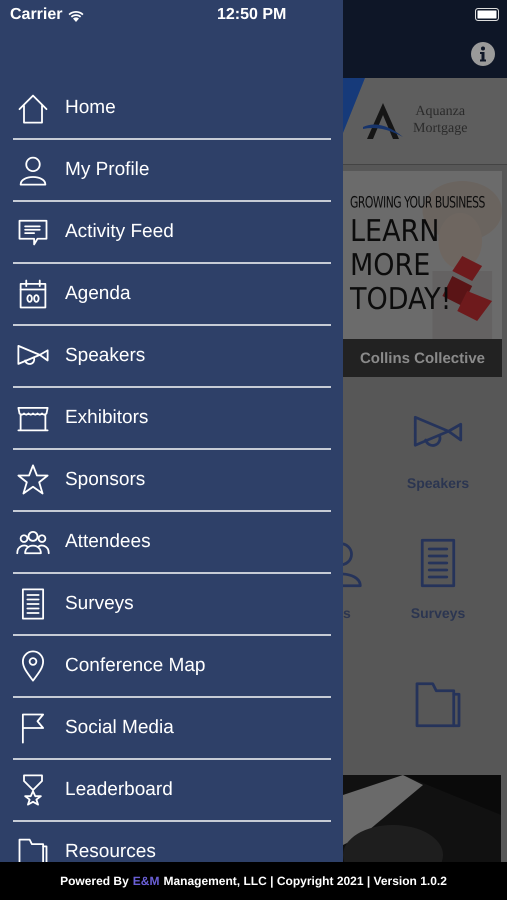 The width and height of the screenshot is (507, 900). What do you see at coordinates (172, 667) in the screenshot?
I see `menu-item: Conference Map` at bounding box center [172, 667].